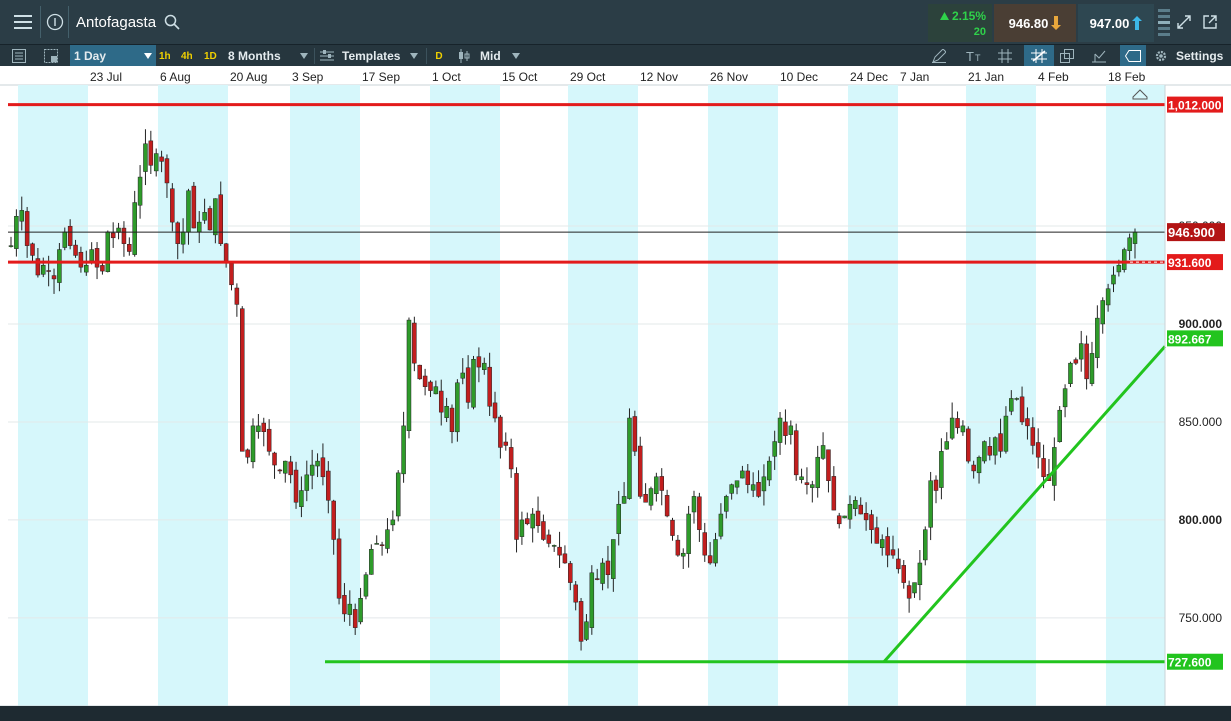 The image size is (1231, 721). Describe the element at coordinates (1188, 56) in the screenshot. I see `settings-button: Settings` at that location.